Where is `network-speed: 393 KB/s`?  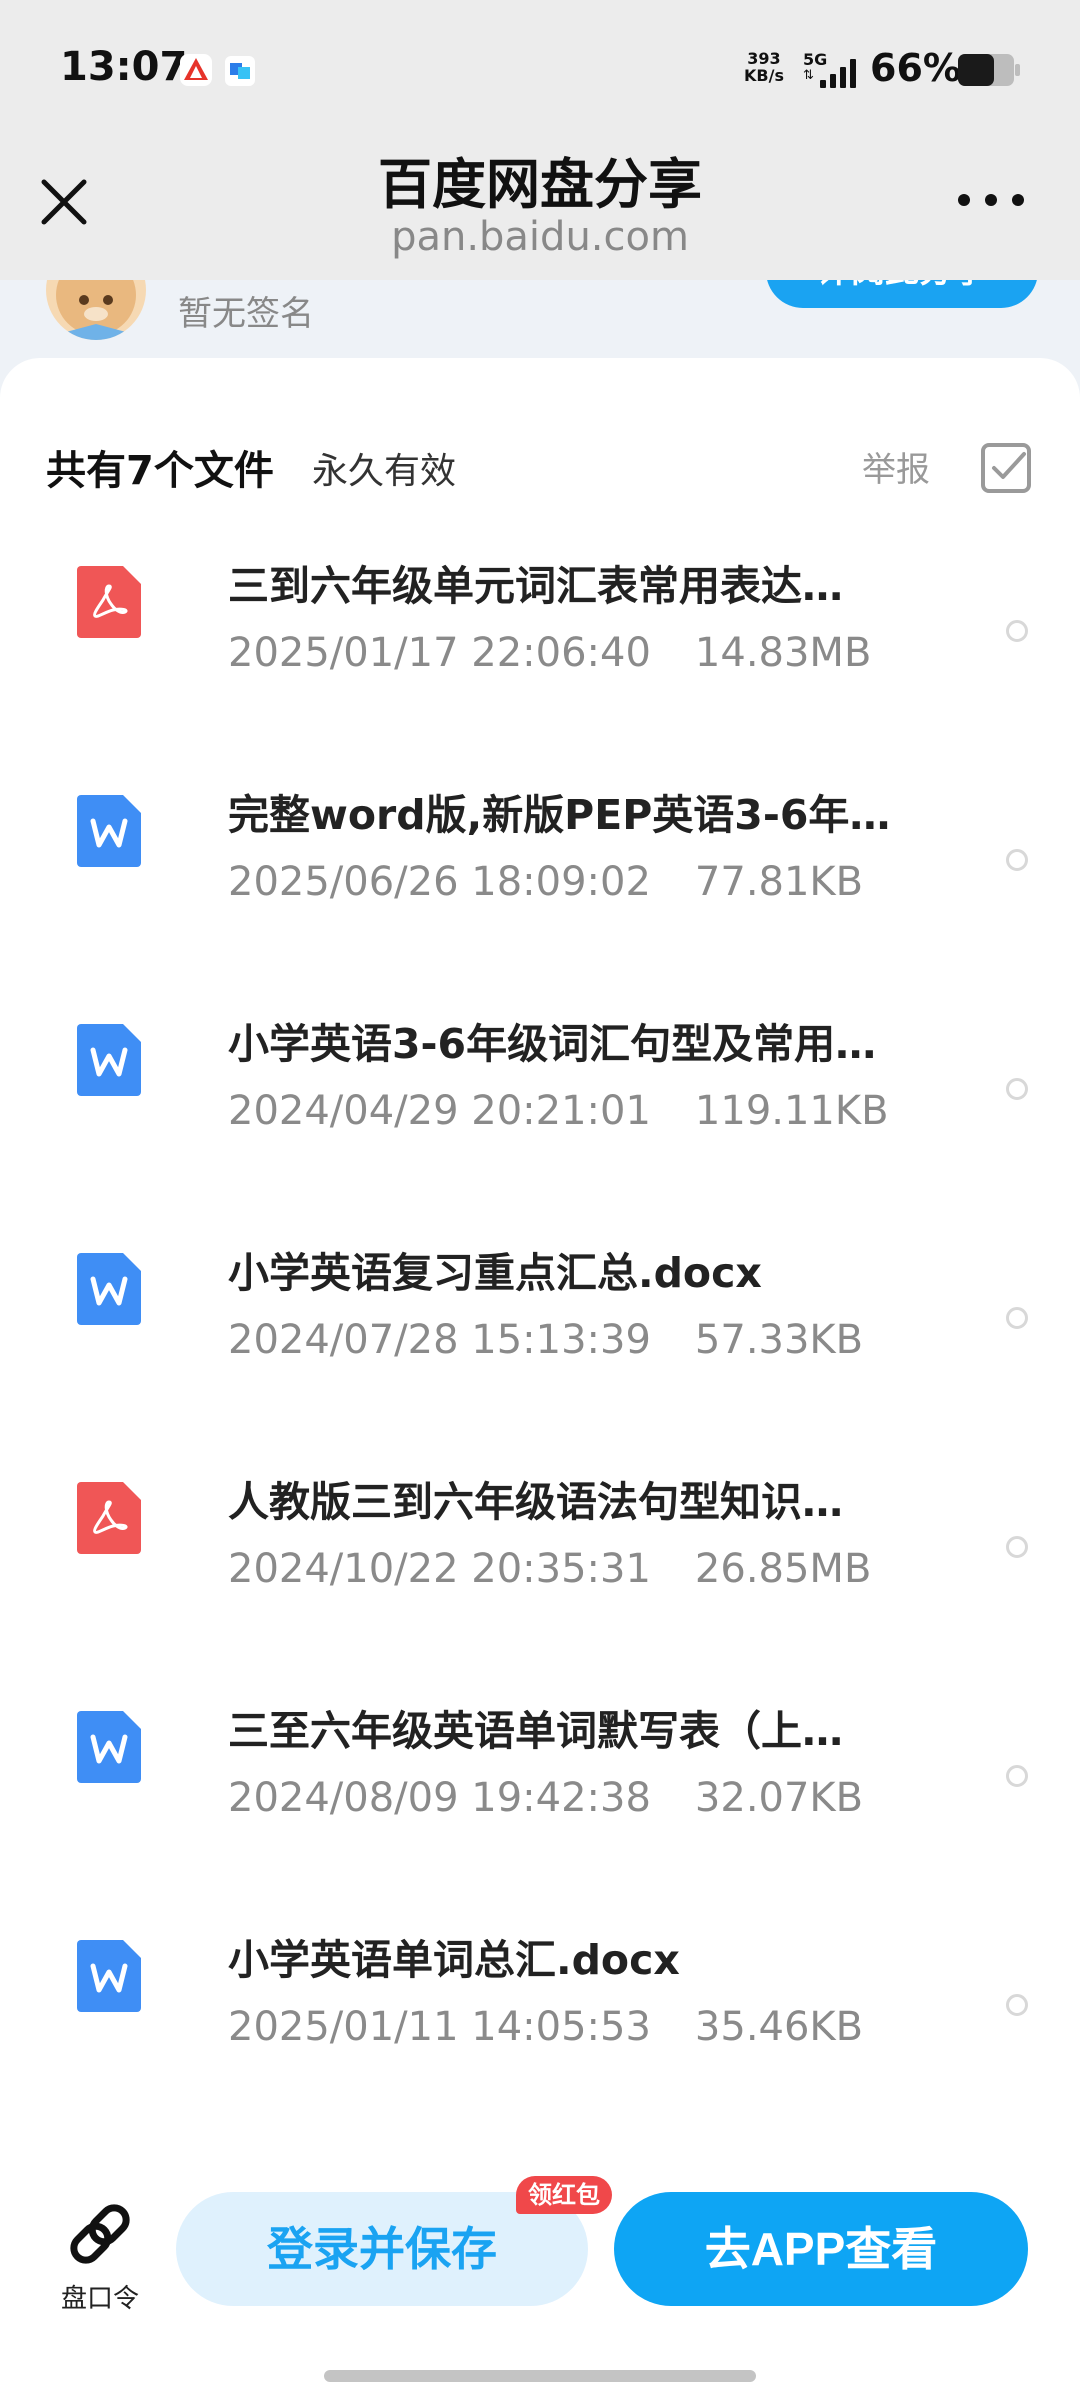 network-speed: 393 KB/s is located at coordinates (764, 67).